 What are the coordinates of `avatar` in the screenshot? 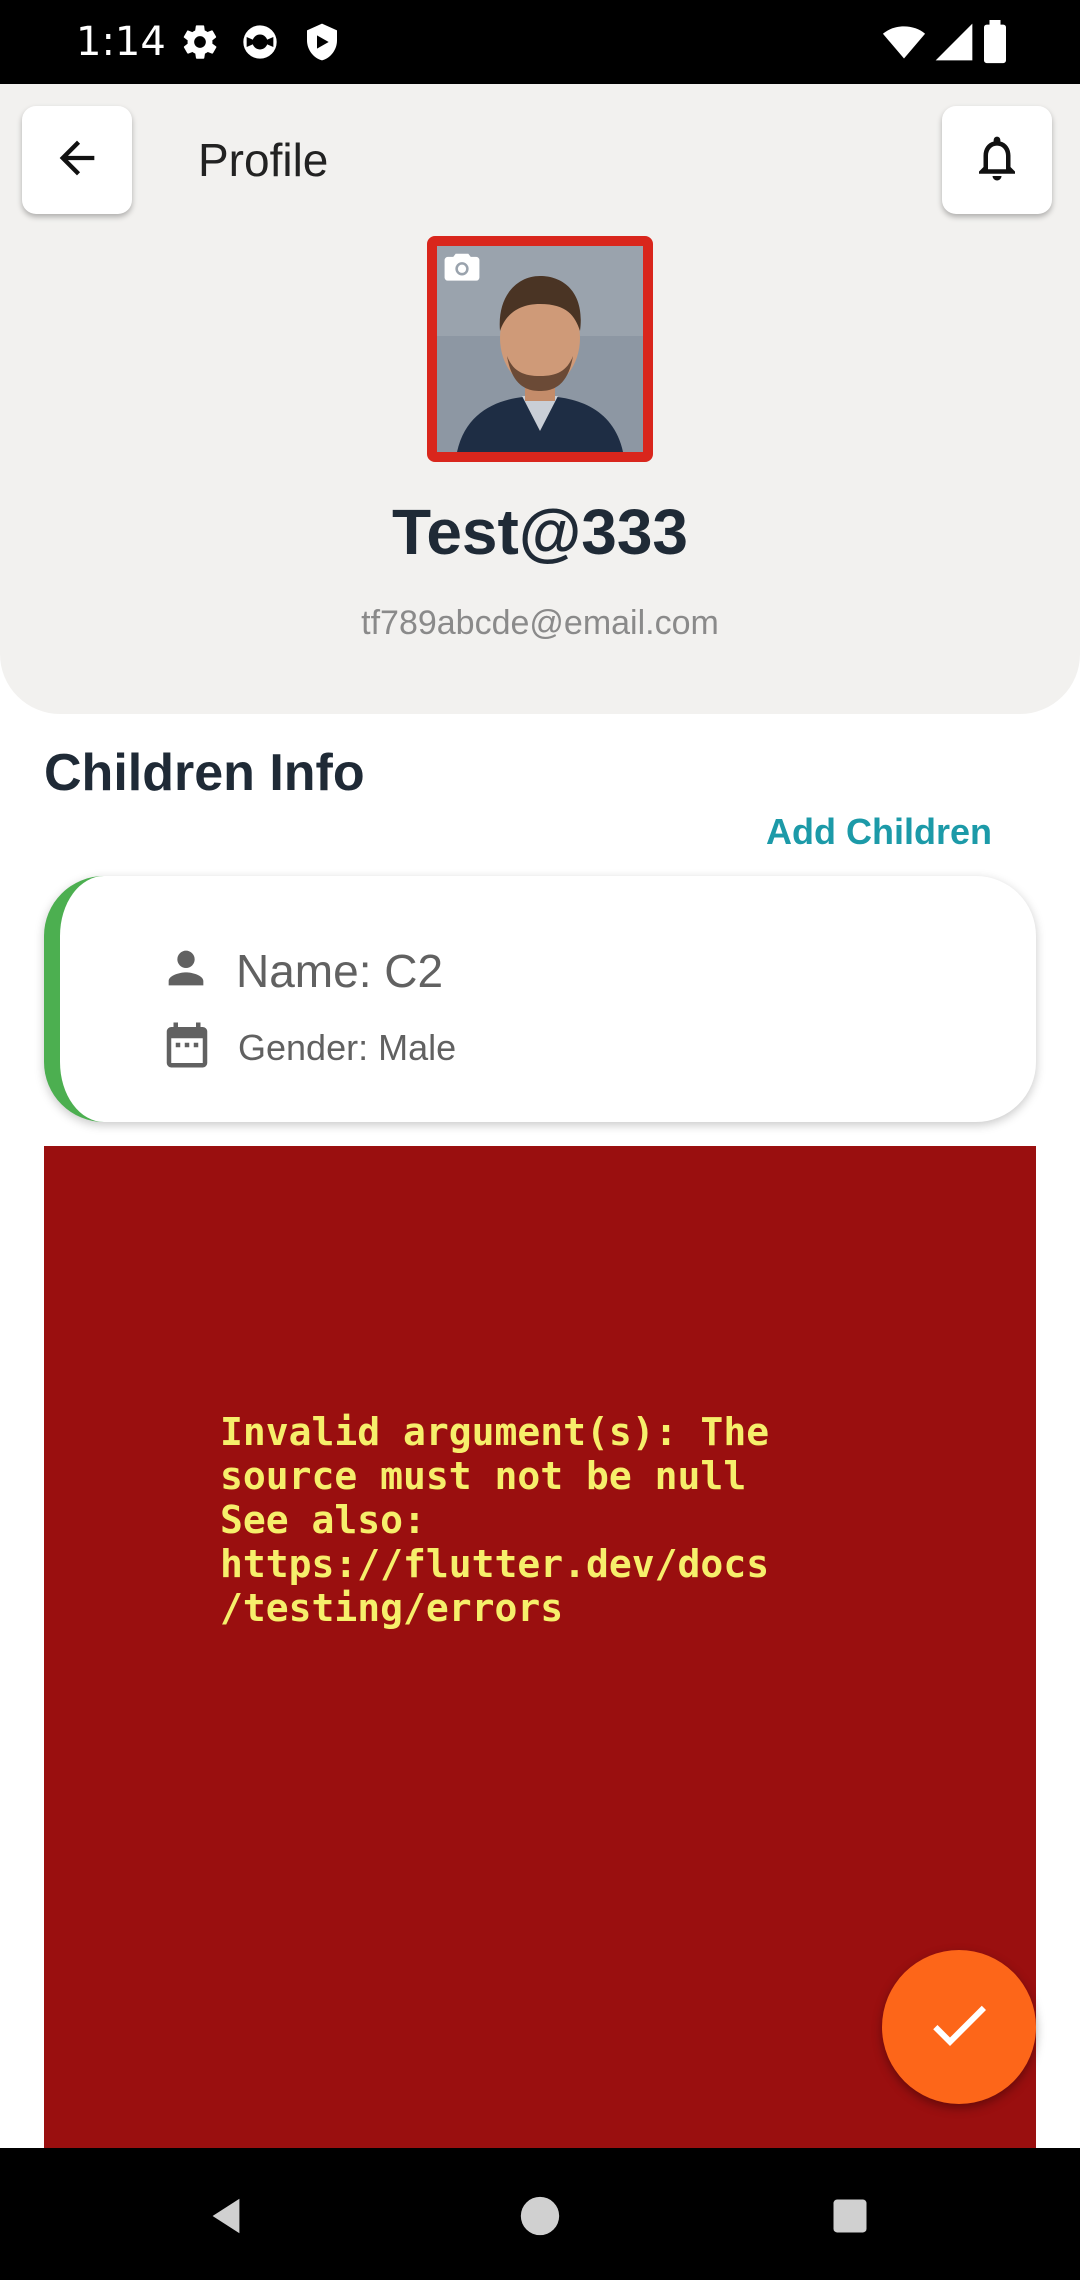 It's located at (540, 349).